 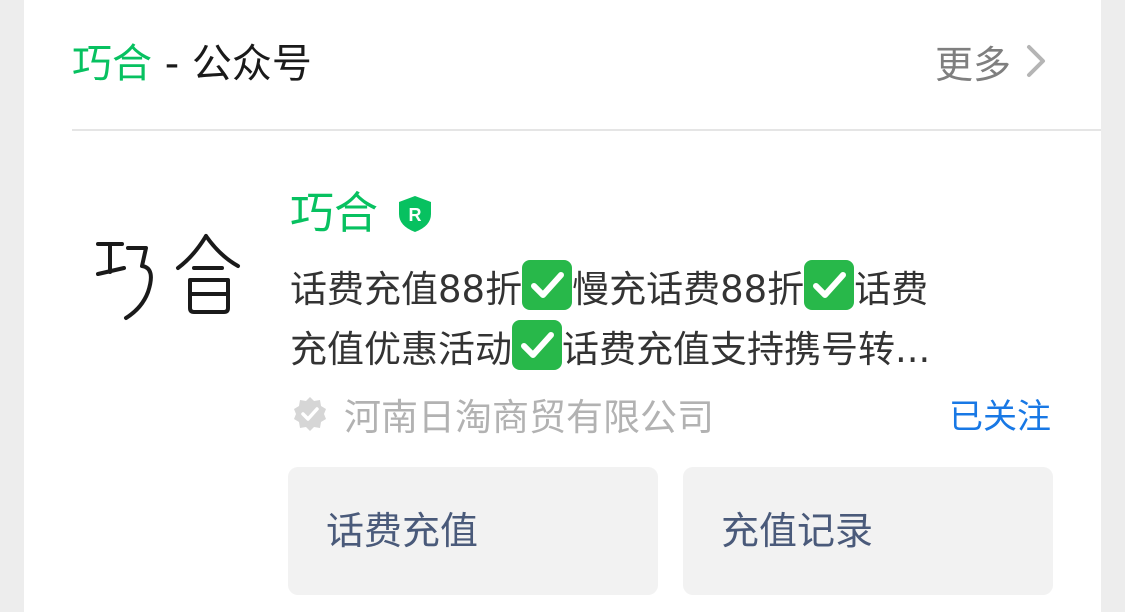 I want to click on account-avatar, so click(x=166, y=277).